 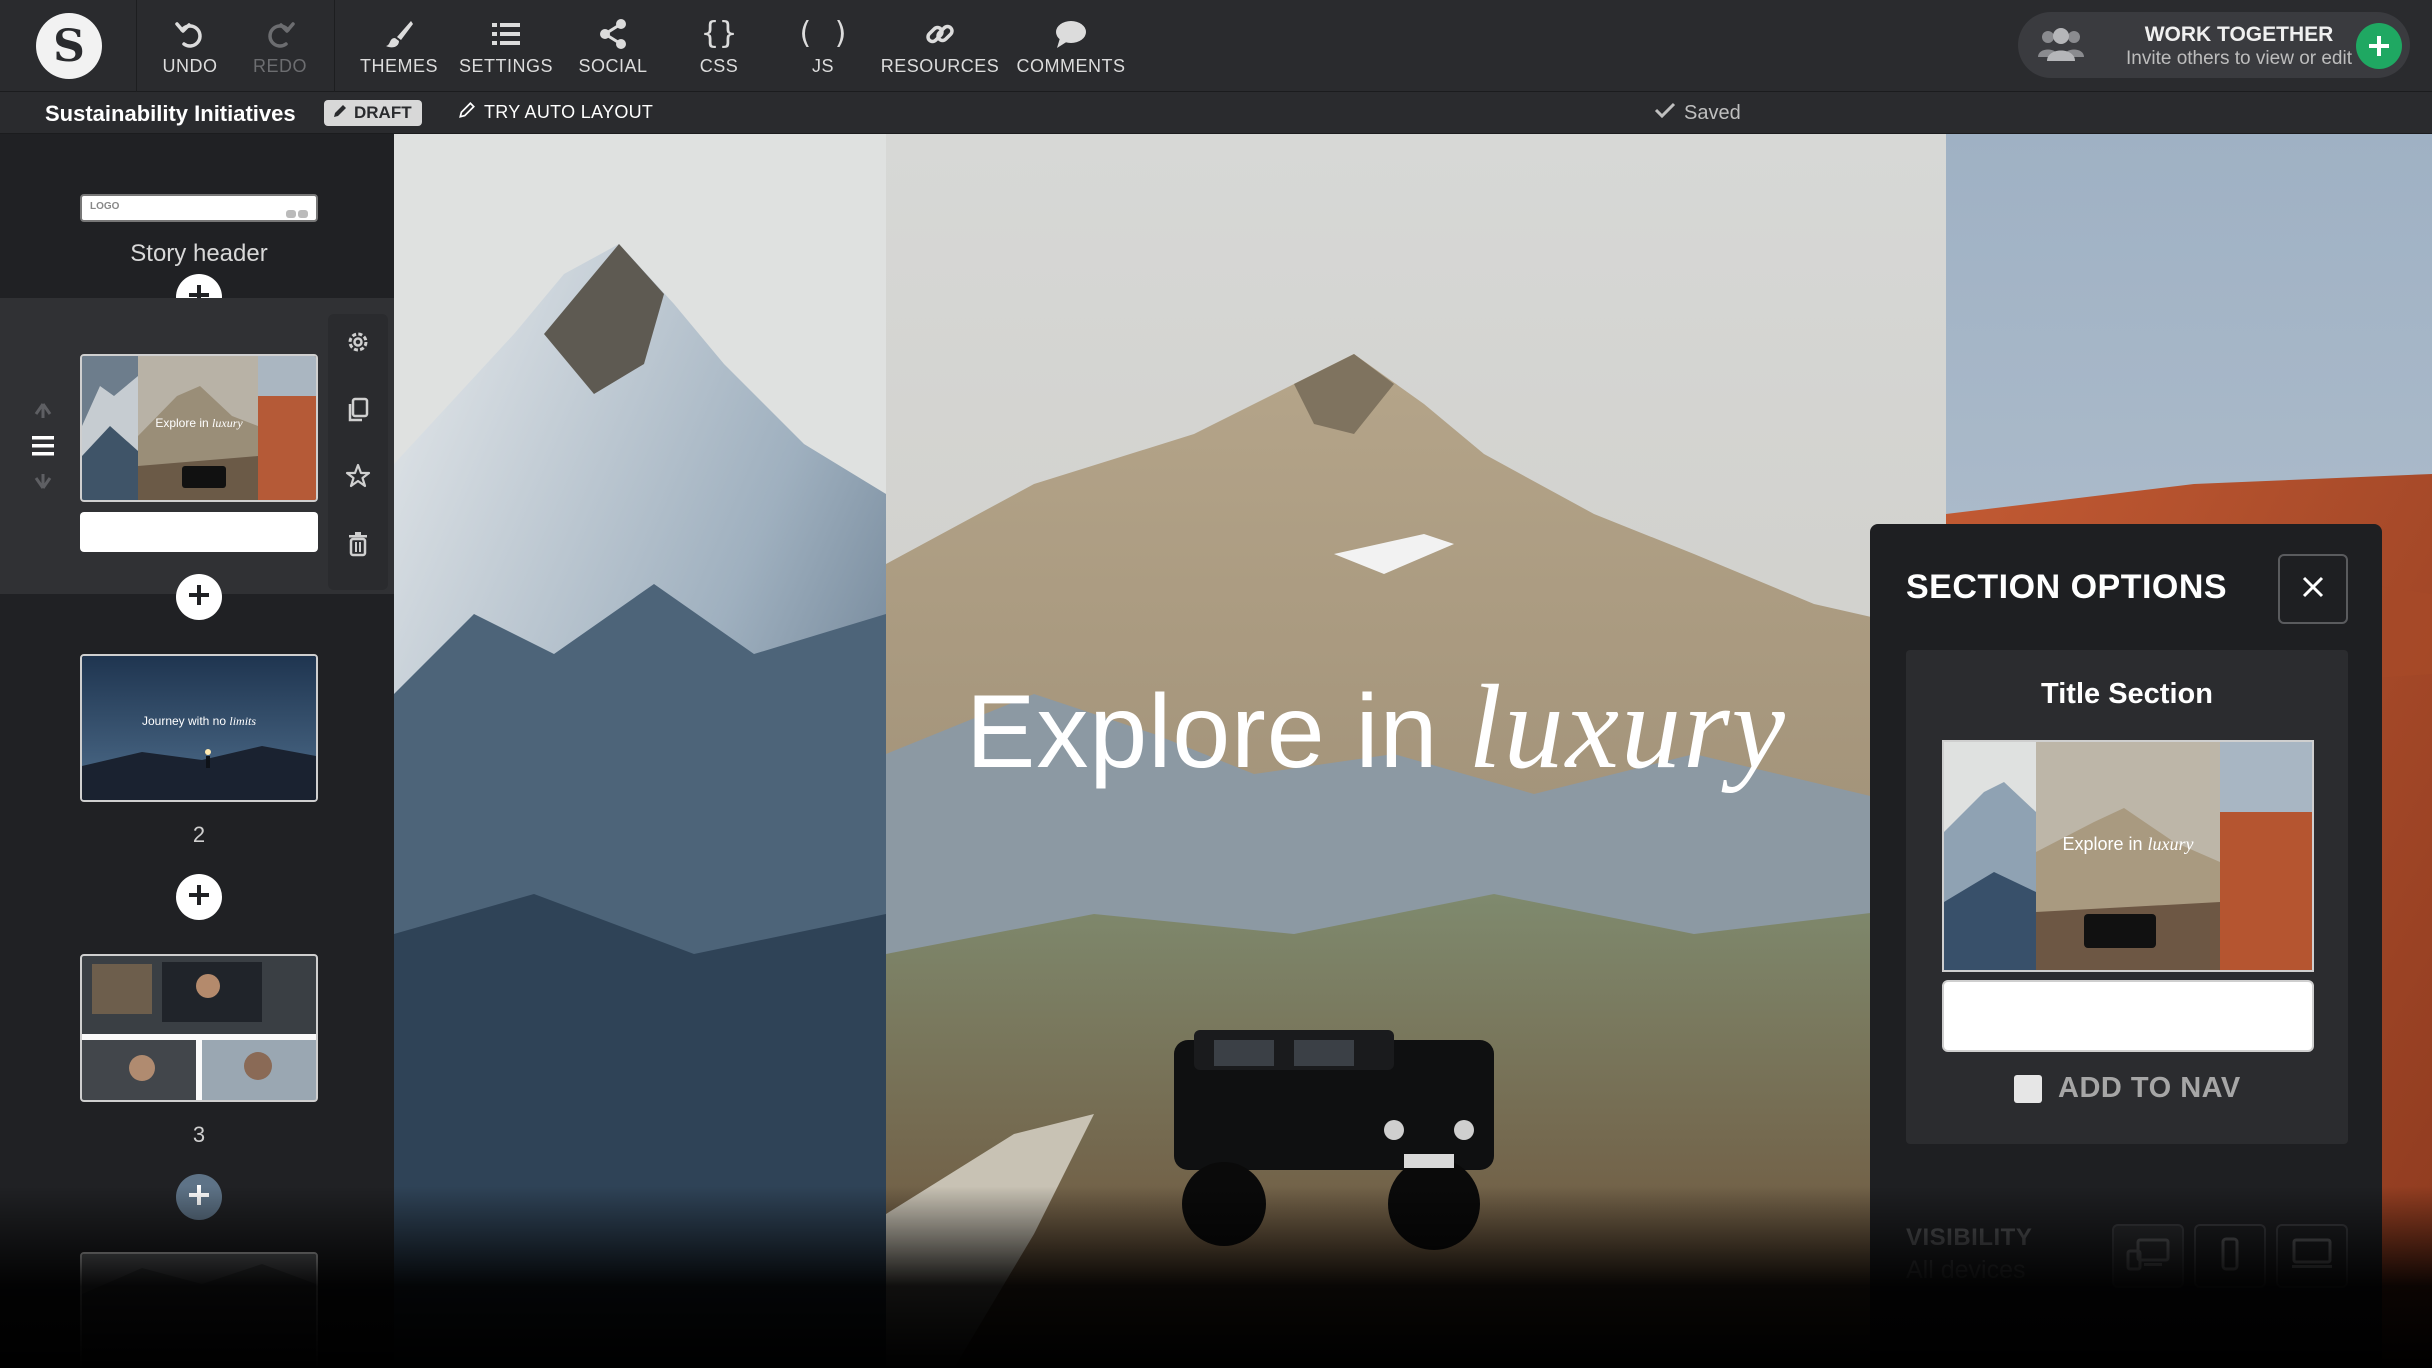 I want to click on social-button: SOCIAL, so click(x=613, y=46).